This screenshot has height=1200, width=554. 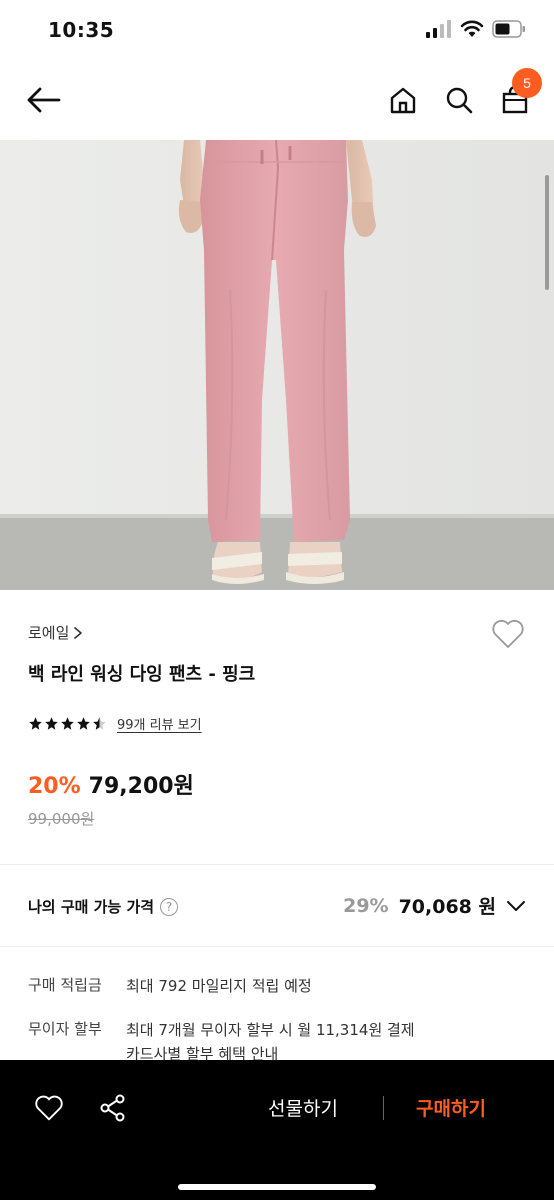 What do you see at coordinates (169, 906) in the screenshot?
I see `help-icon: ?` at bounding box center [169, 906].